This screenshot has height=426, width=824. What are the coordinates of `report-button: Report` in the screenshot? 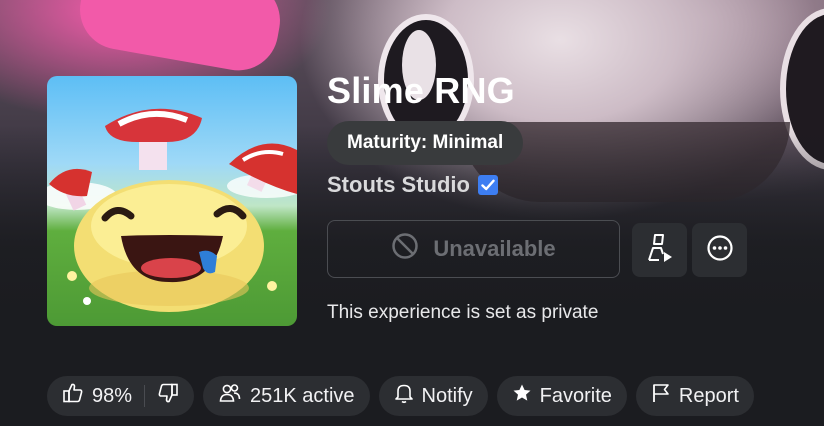 It's located at (694, 396).